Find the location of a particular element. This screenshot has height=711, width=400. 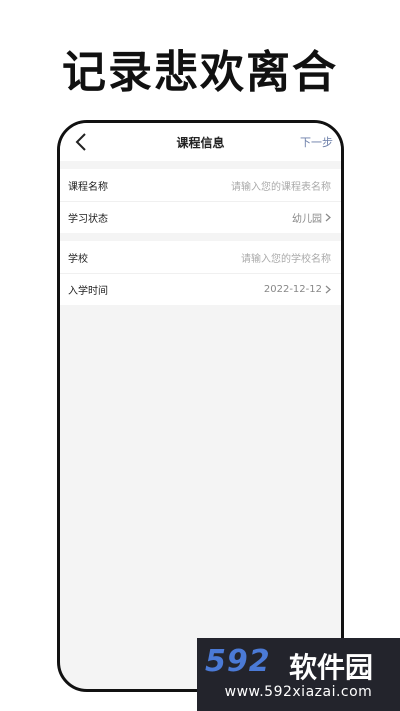

nav-bar: 课程信息 下一步 is located at coordinates (200, 142).